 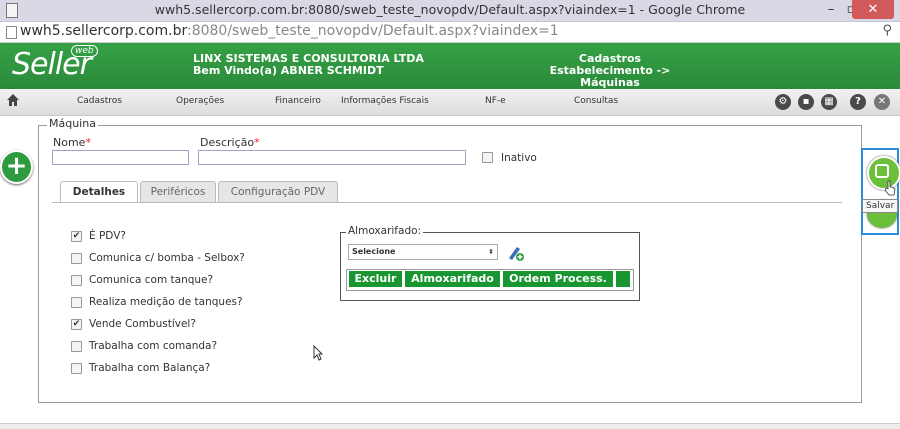 What do you see at coordinates (623, 279) in the screenshot?
I see `grid-header-extra` at bounding box center [623, 279].